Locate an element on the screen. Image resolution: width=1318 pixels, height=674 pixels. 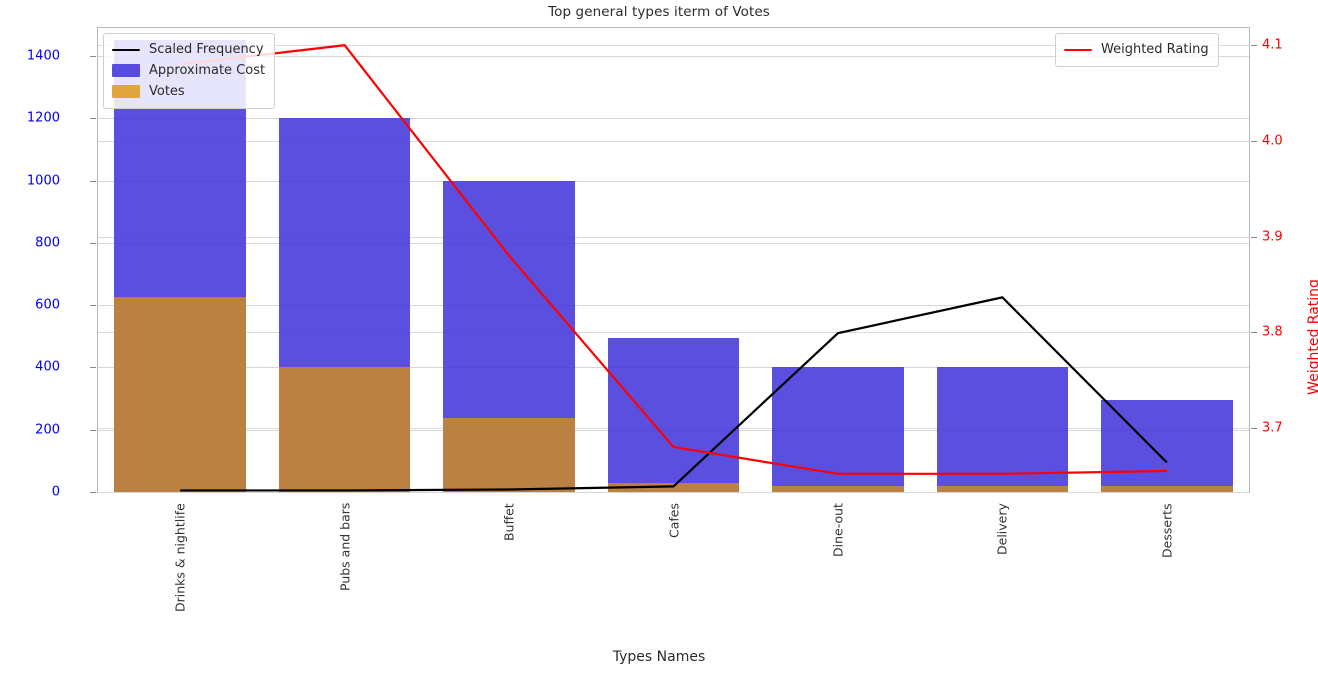
legend-item-scaled-frequency: Scaled Frequency is located at coordinates (188, 49).